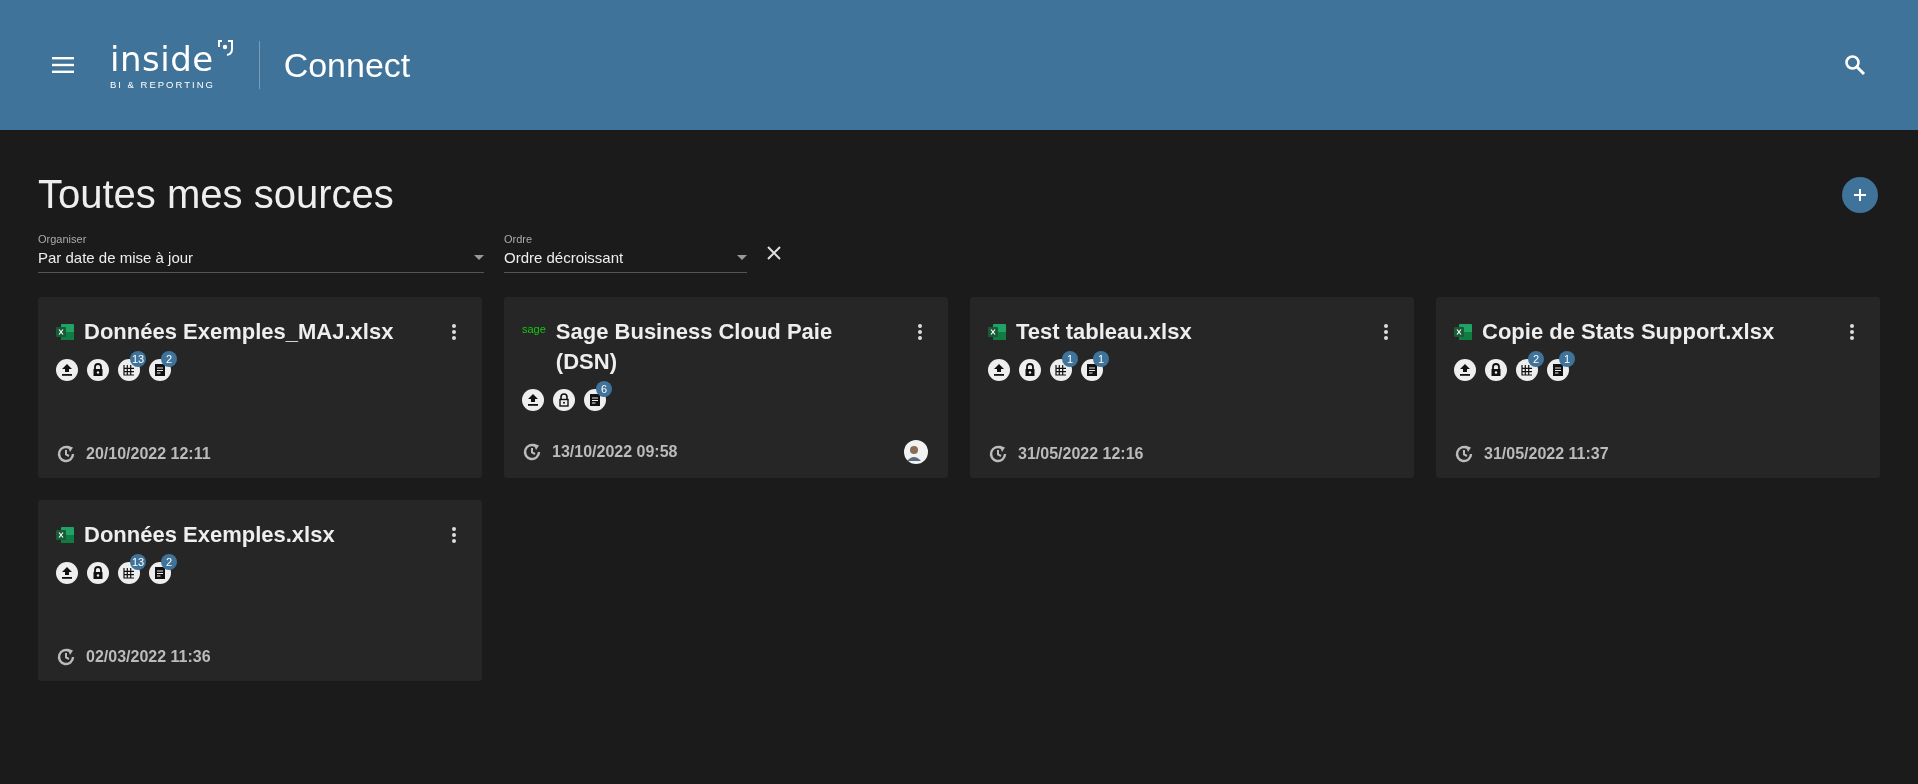  I want to click on logo-text: inside, so click(162, 58).